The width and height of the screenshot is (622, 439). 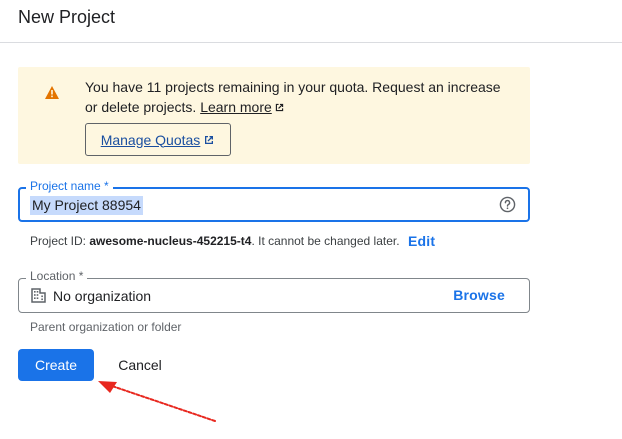 I want to click on manage-quotas-button: Manage Quotas, so click(x=158, y=139).